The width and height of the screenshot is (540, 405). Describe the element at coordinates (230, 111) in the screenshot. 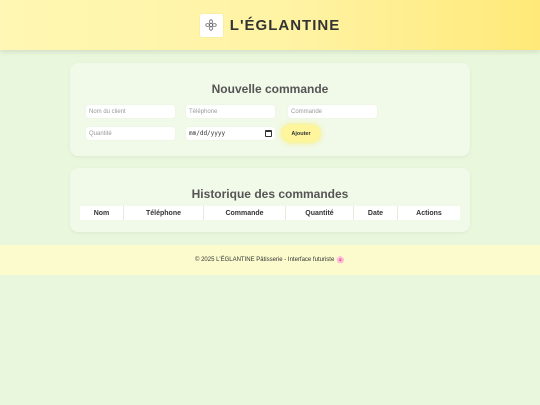

I see `phone-input: Téléphone` at that location.